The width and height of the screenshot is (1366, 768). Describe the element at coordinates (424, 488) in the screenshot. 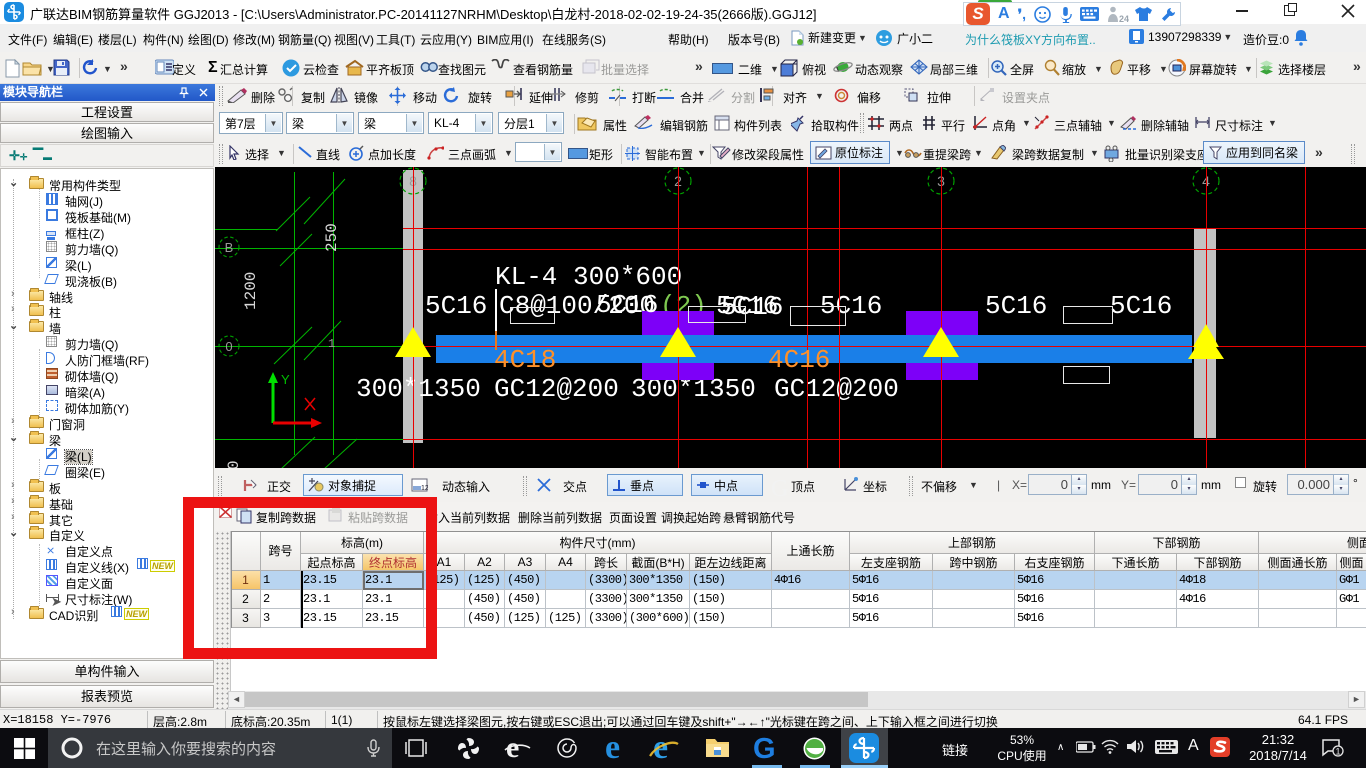

I see `svg-text: 12` at that location.